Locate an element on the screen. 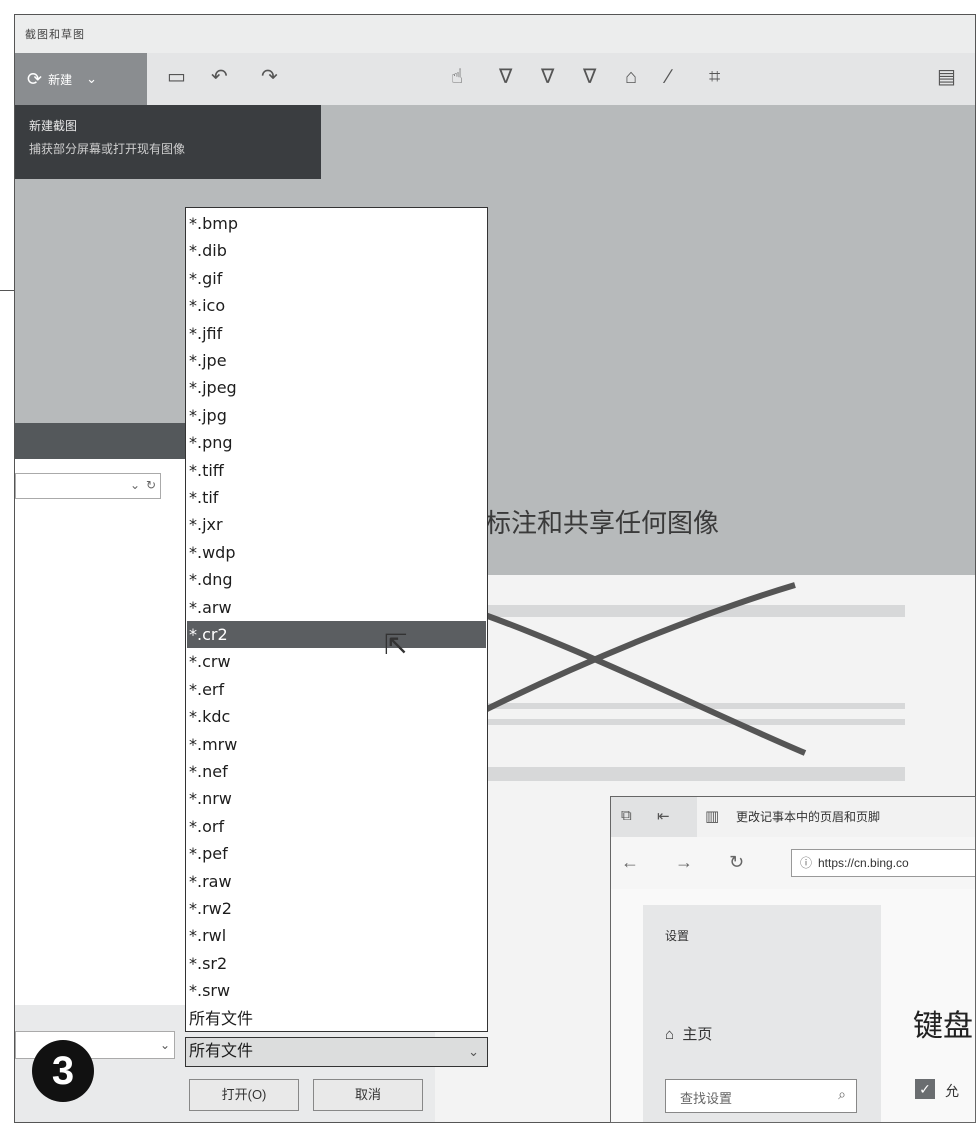 Image resolution: width=976 pixels, height=1123 pixels. file-type-option: *.cr2 is located at coordinates (336, 634).